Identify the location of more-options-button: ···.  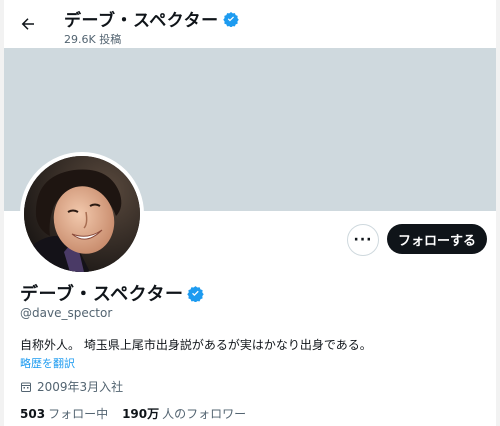
(363, 240).